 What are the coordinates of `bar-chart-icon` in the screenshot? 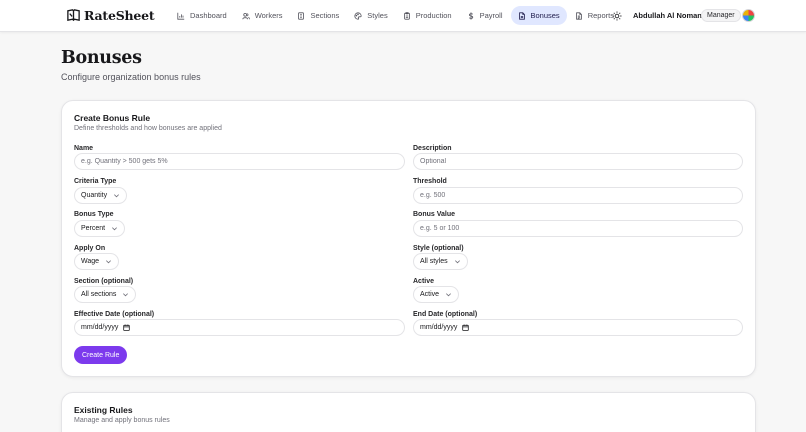 It's located at (181, 16).